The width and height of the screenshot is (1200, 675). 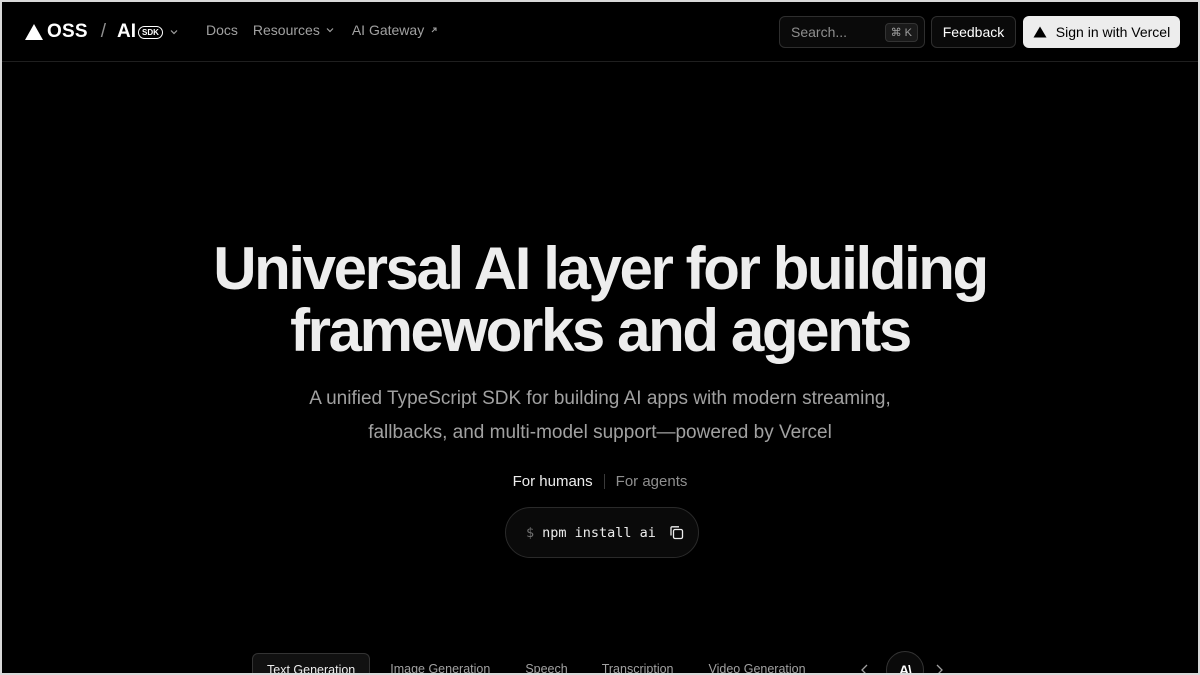 I want to click on chevron-right-icon, so click(x=939, y=668).